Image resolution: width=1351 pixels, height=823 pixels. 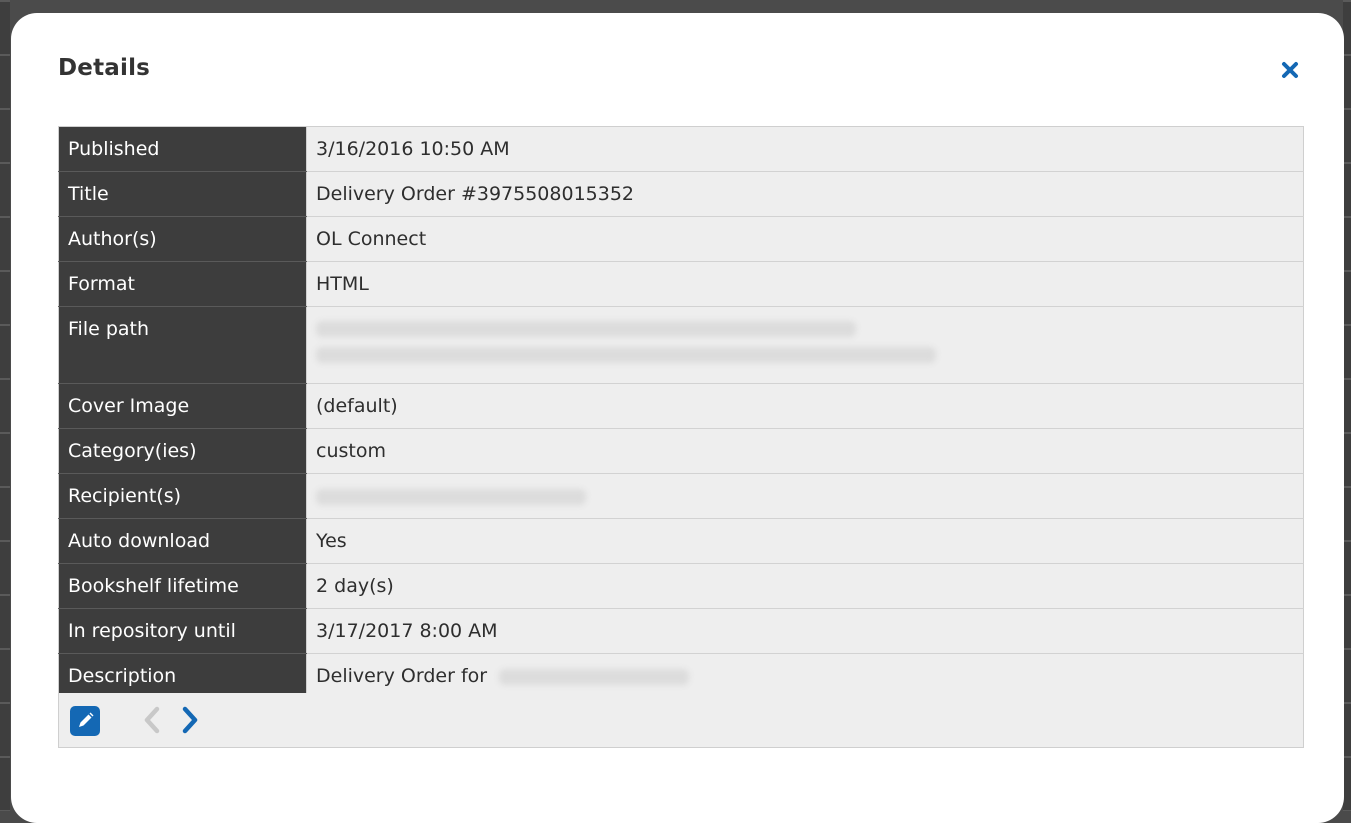 I want to click on detail-row-cover-image: Cover Image (default), so click(x=681, y=406).